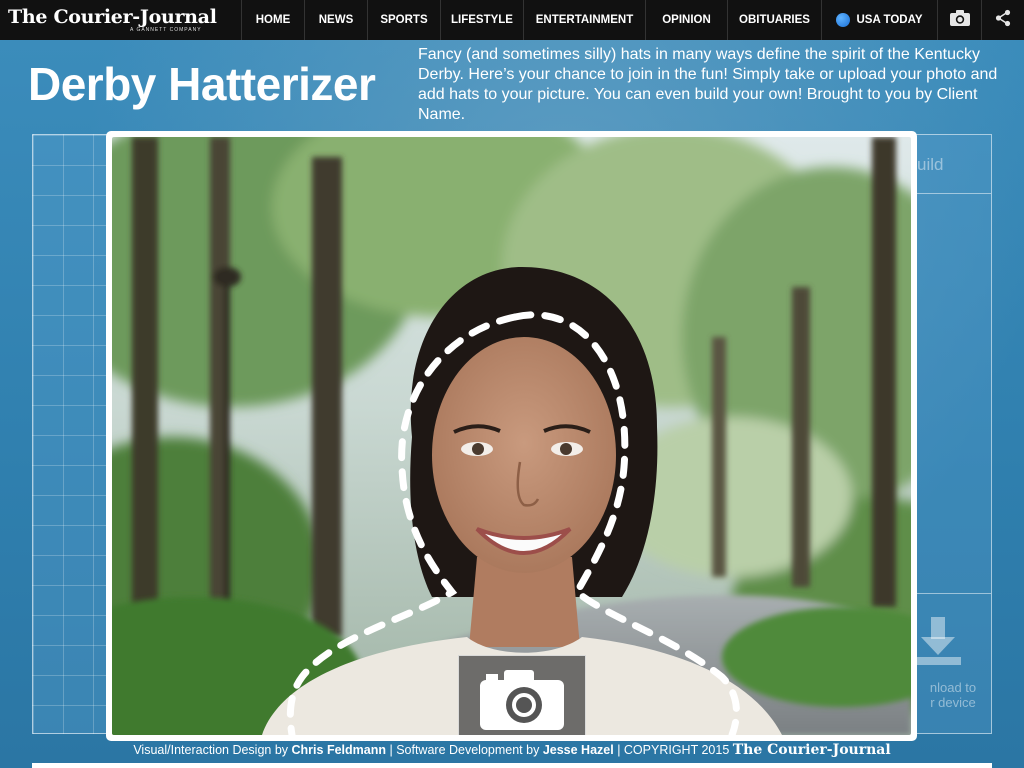  What do you see at coordinates (464, 750) in the screenshot?
I see `dev-credit-prefix: | Software Development by` at bounding box center [464, 750].